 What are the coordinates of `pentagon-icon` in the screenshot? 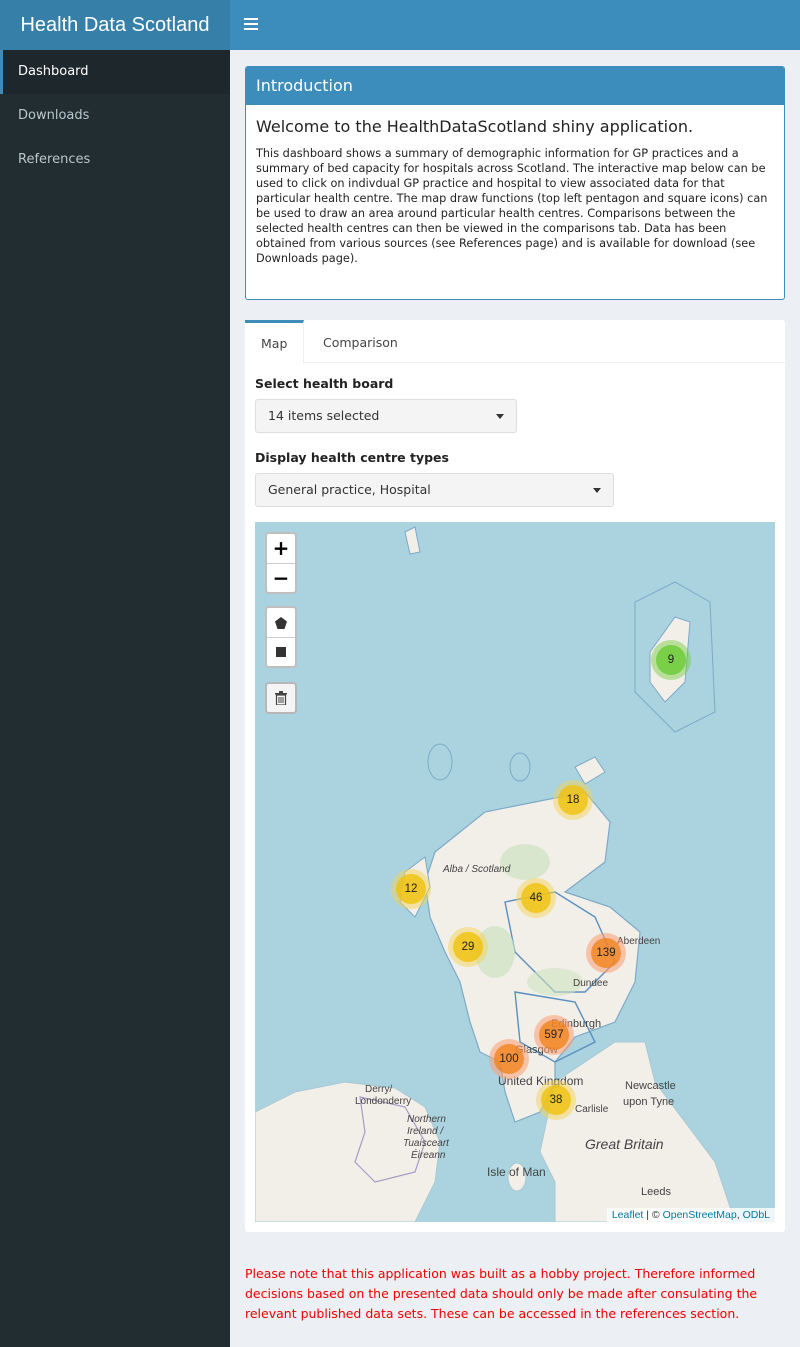 It's located at (281, 622).